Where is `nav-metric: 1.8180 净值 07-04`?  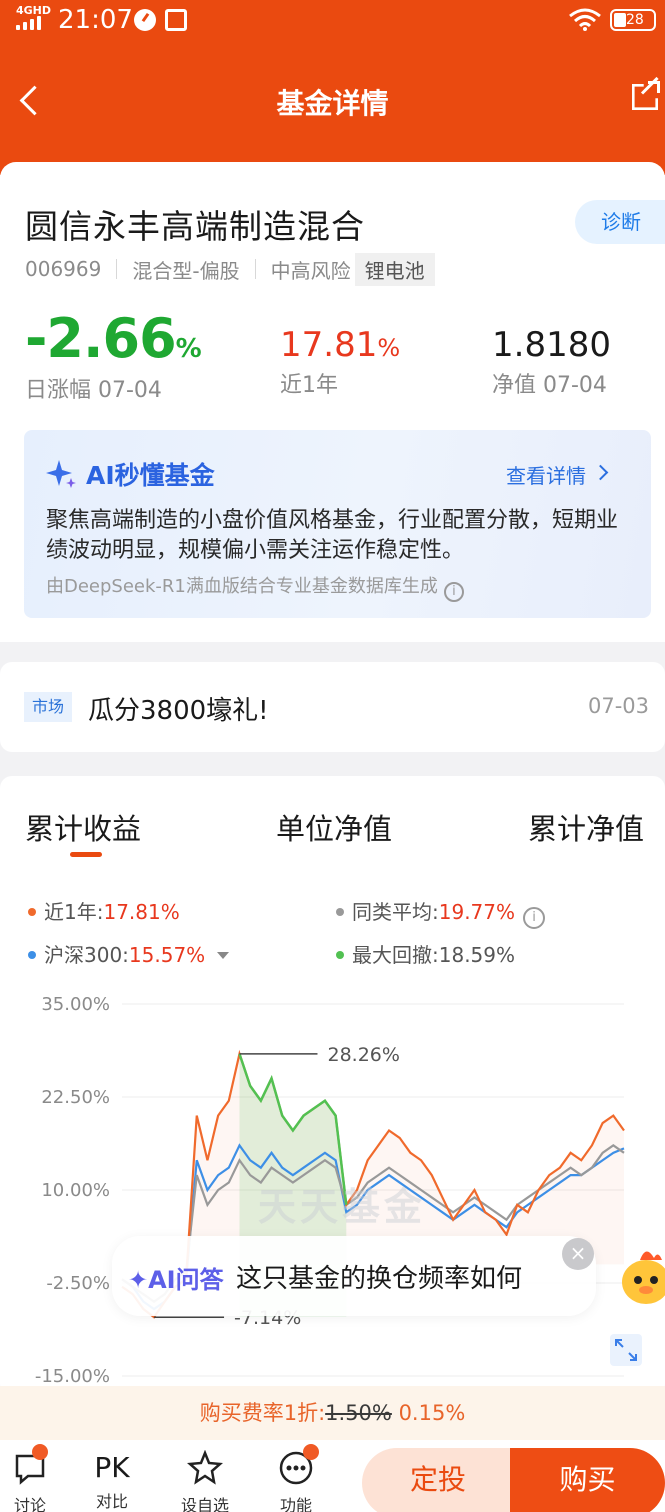
nav-metric: 1.8180 净值 07-04 is located at coordinates (551, 362).